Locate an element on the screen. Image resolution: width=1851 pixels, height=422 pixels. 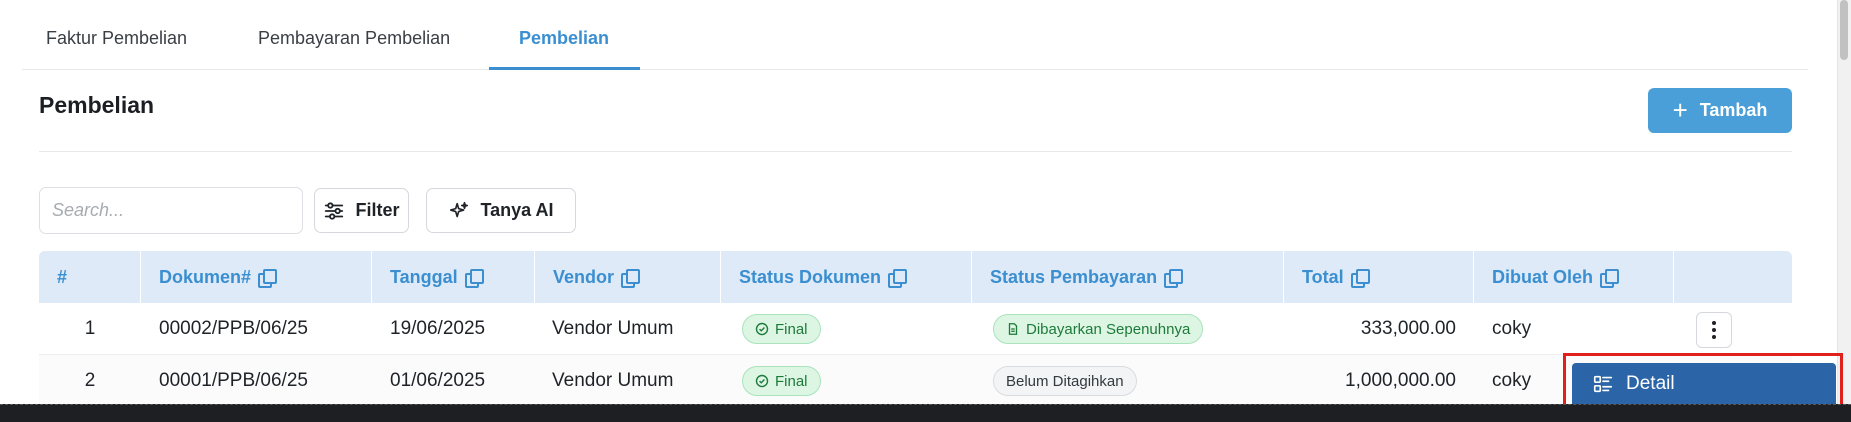
column-header-tanggal: Tanggal is located at coordinates (453, 277).